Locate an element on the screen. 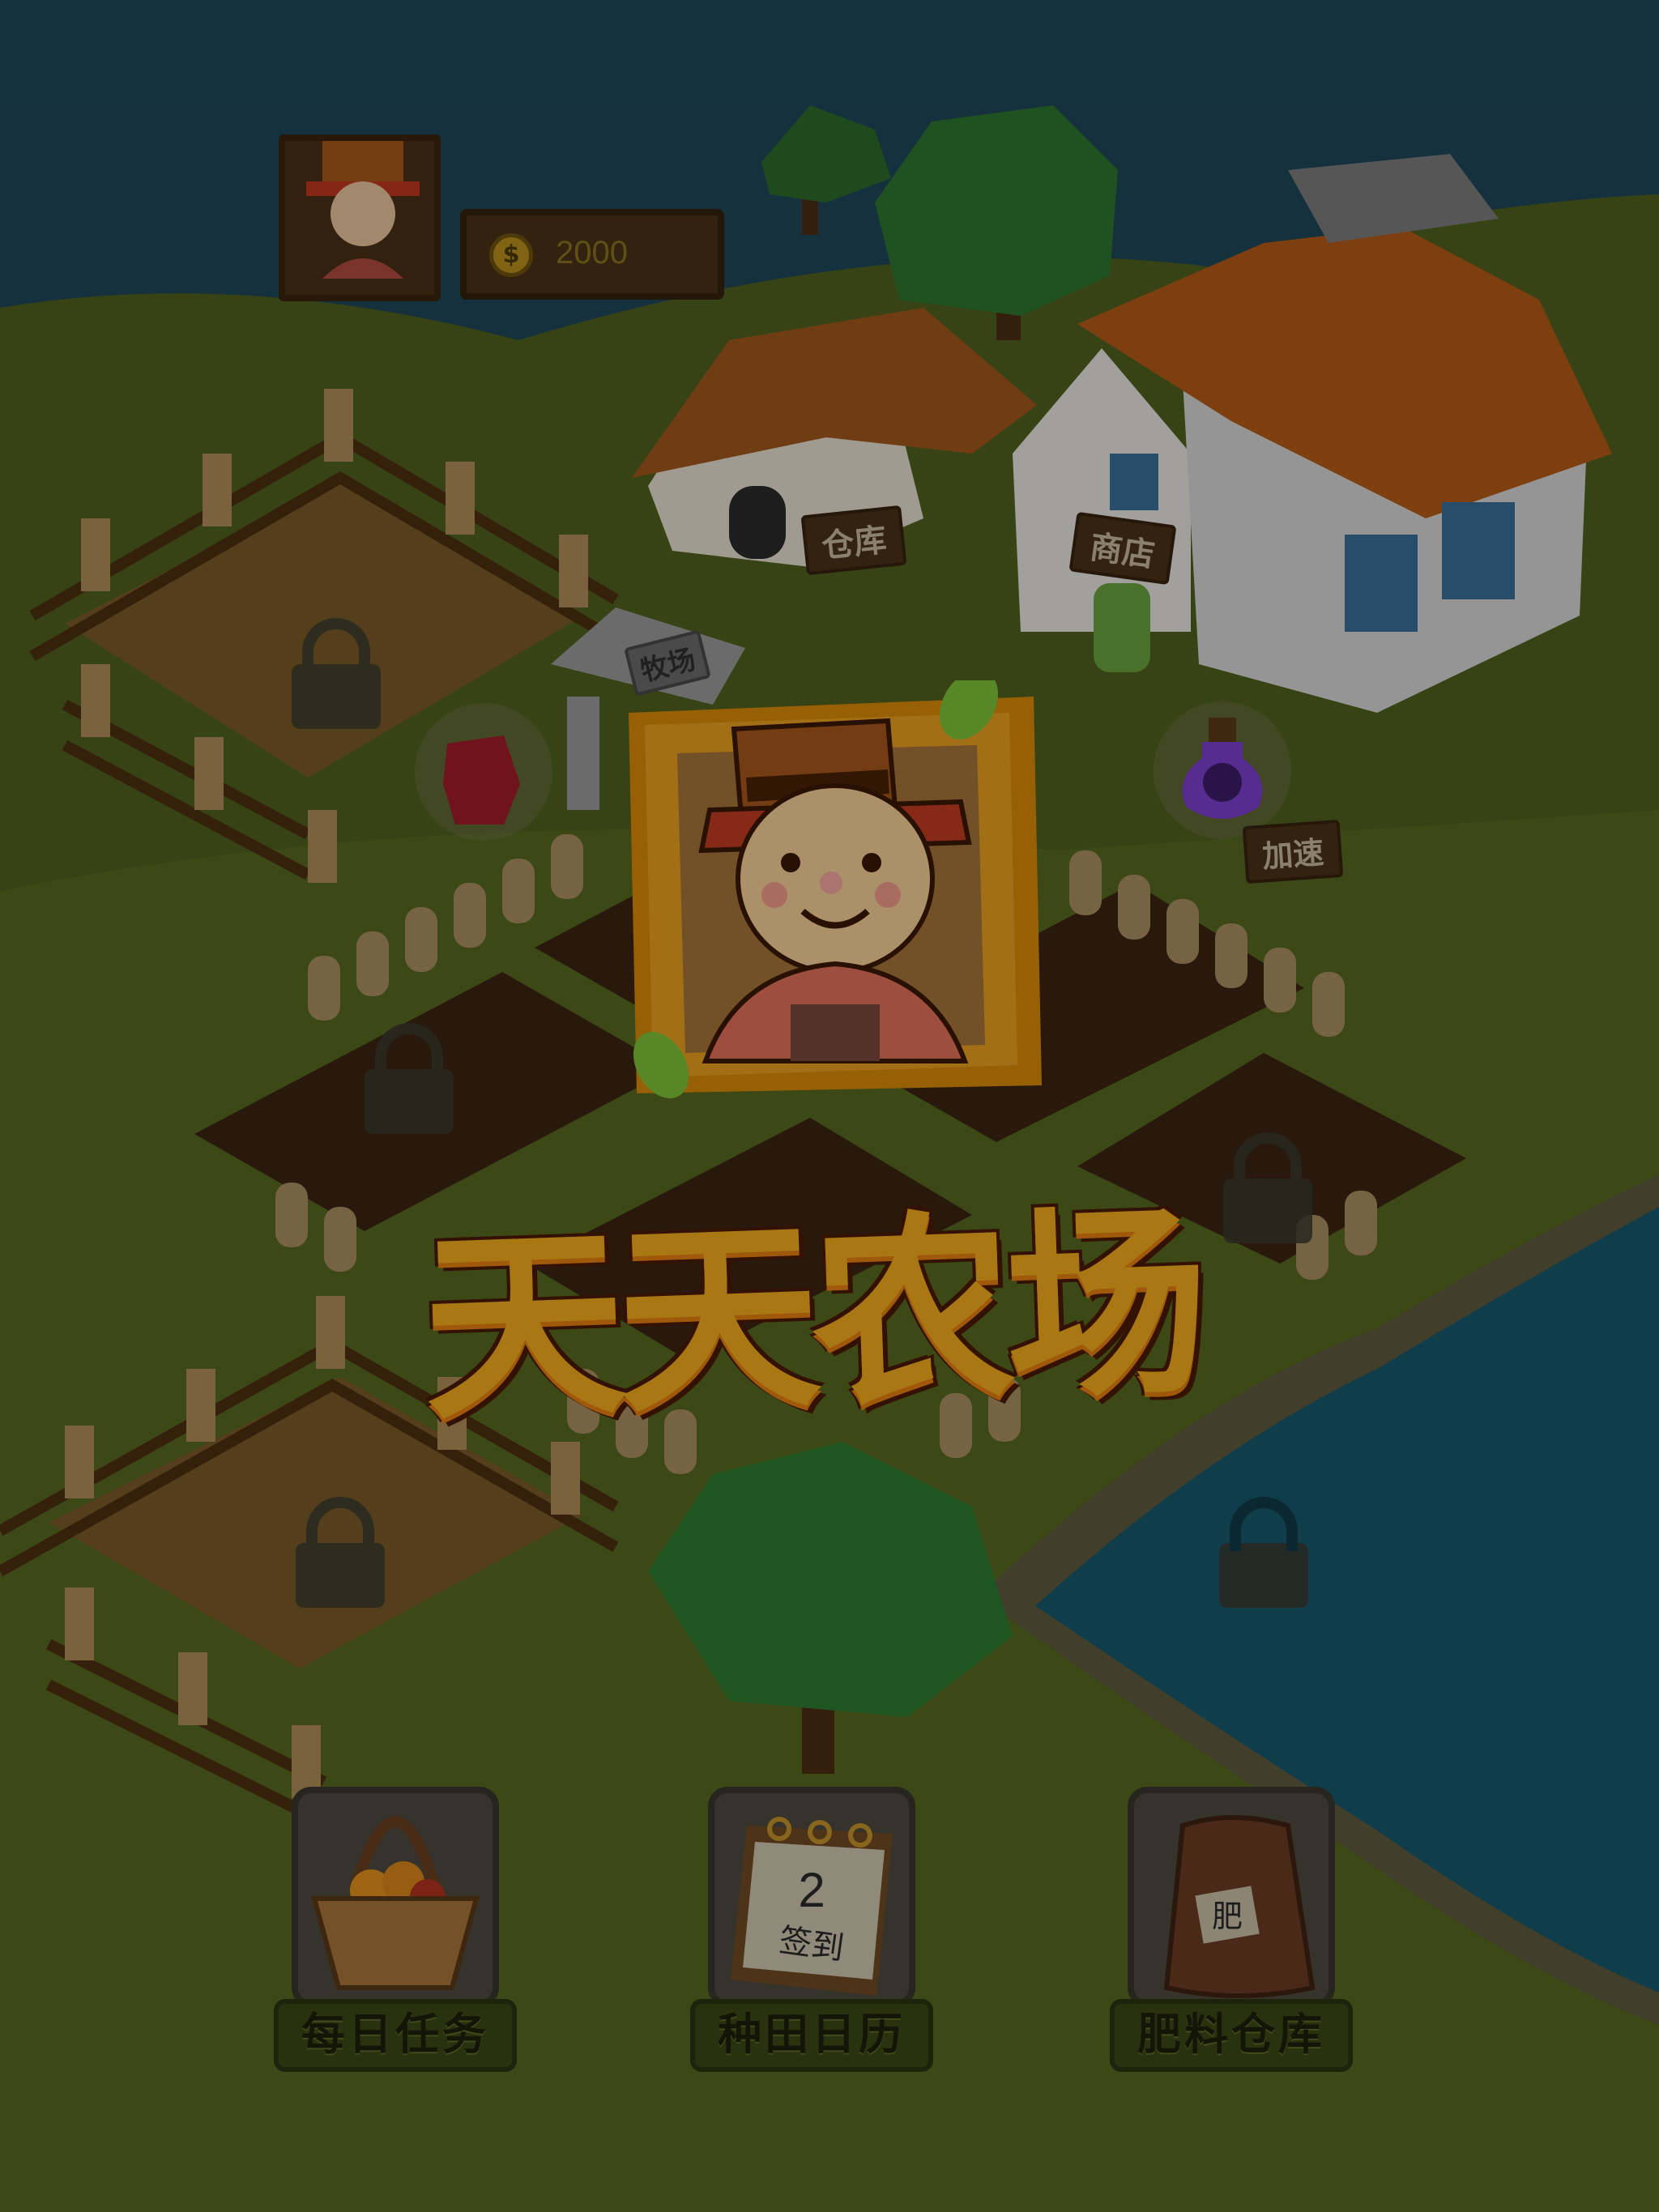 This screenshot has width=1659, height=2212. farm-calendar-label: 种田日历 is located at coordinates (811, 2036).